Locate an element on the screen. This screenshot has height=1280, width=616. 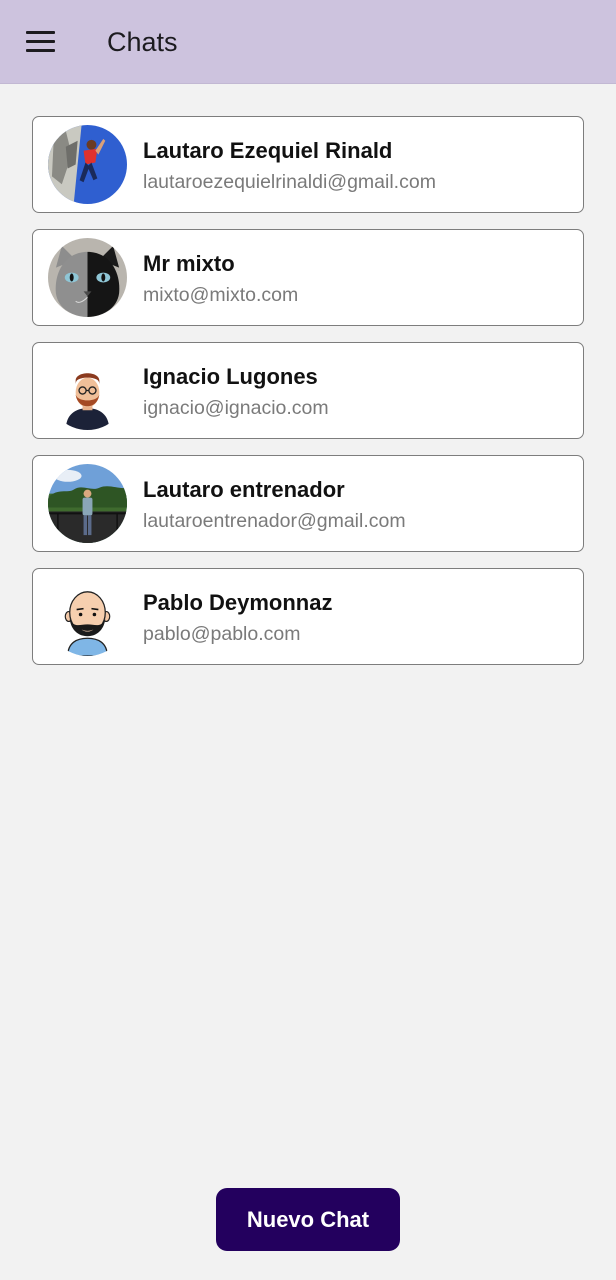
contact-name: Lautaro entrenador is located at coordinates (244, 489).